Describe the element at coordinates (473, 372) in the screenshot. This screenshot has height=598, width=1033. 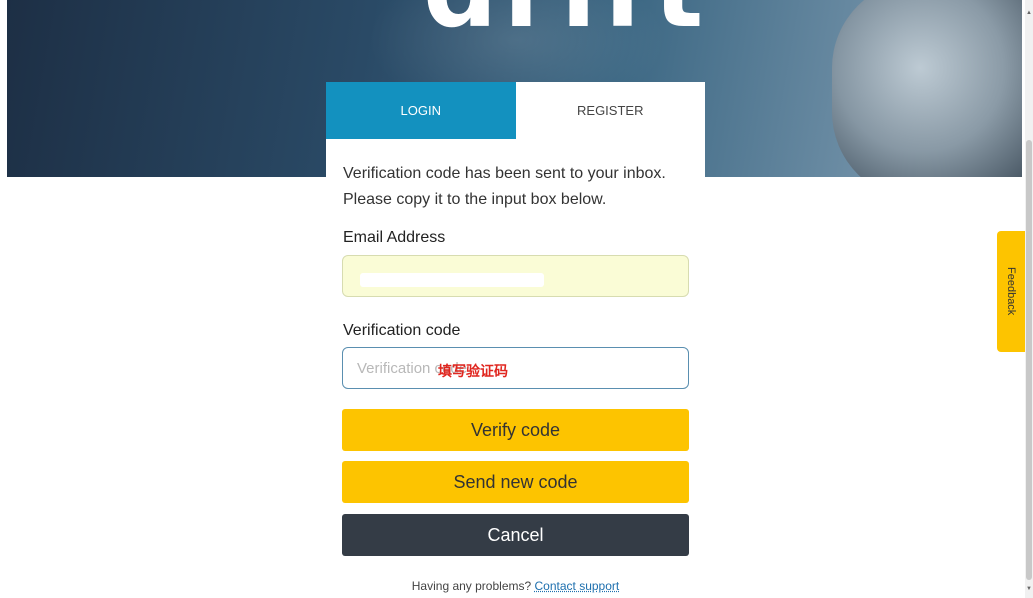
I see `annotation-fill-code: 填写验证码` at that location.